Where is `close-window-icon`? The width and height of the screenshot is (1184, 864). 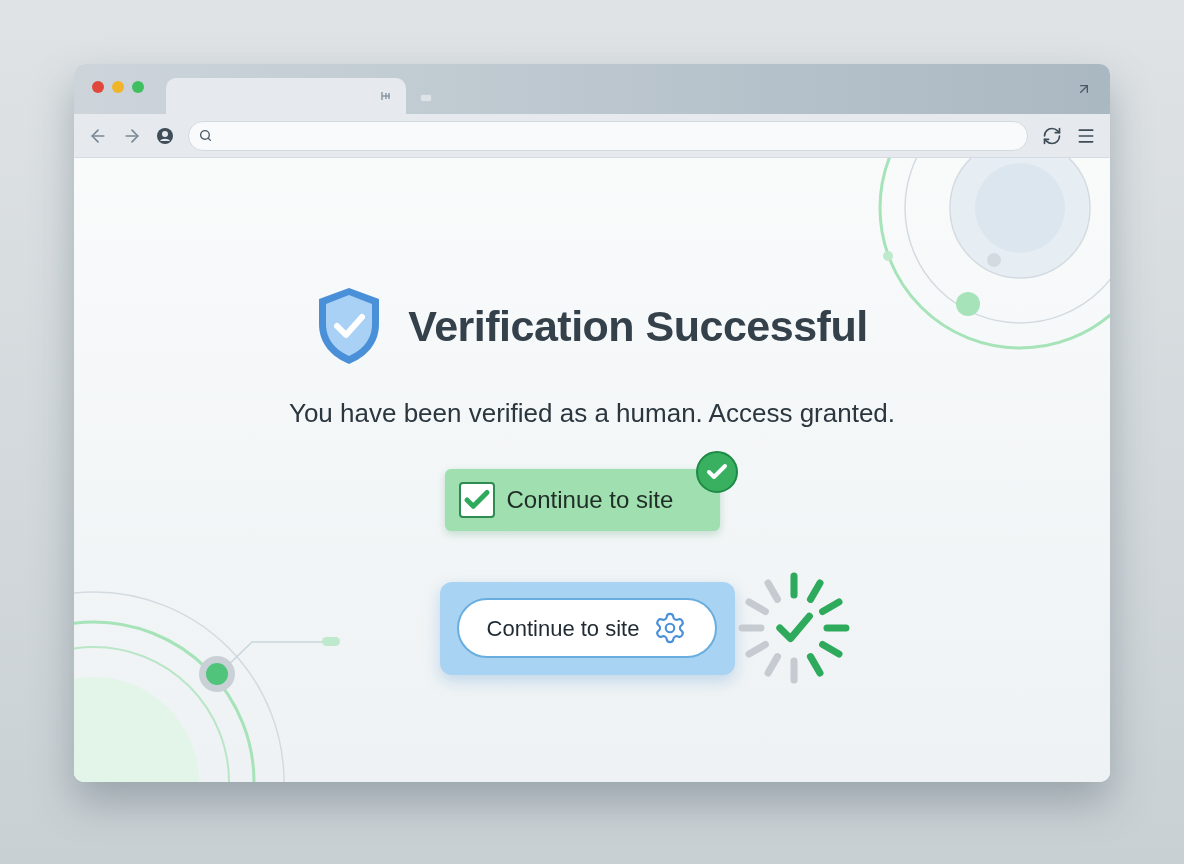
close-window-icon is located at coordinates (98, 87).